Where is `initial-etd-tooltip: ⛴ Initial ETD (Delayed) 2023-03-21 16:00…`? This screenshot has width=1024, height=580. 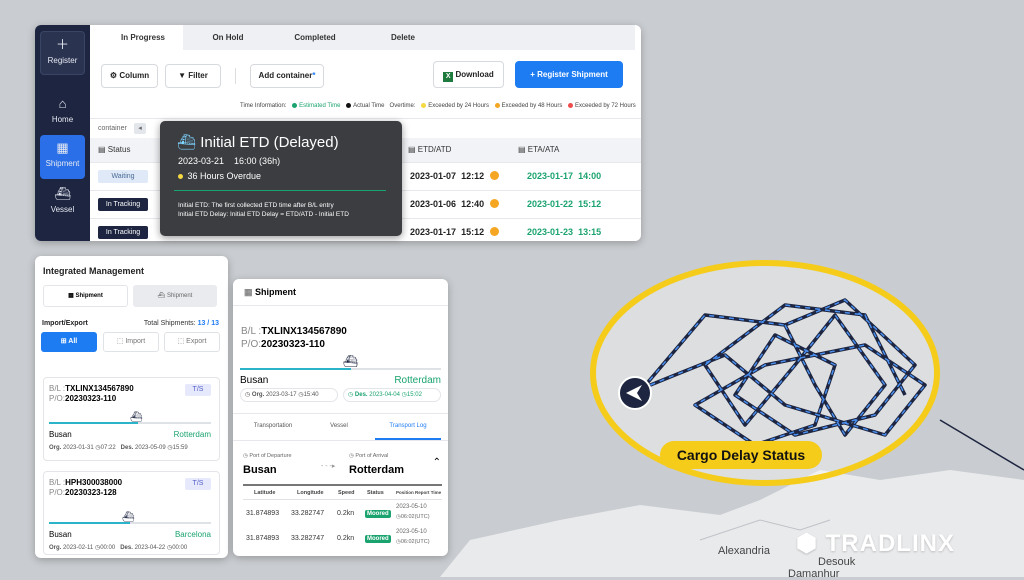
initial-etd-tooltip: ⛴ Initial ETD (Delayed) 2023-03-21 16:00… is located at coordinates (281, 178).